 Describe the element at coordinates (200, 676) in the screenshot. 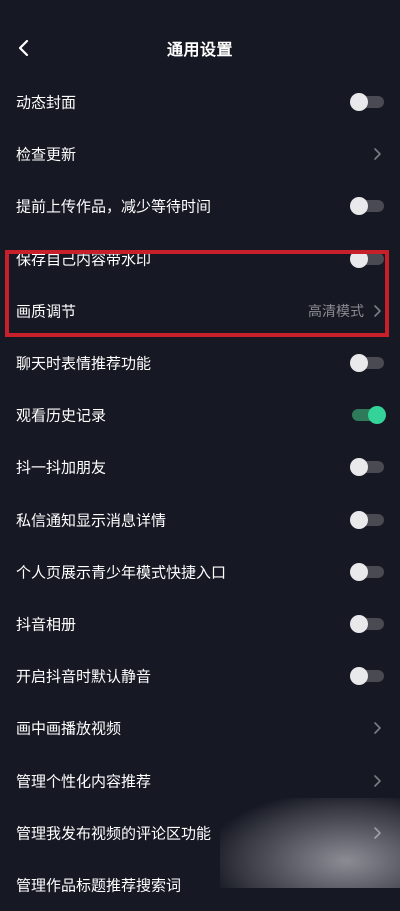

I see `setting-row-default-mute: 开启抖音时默认静音` at that location.